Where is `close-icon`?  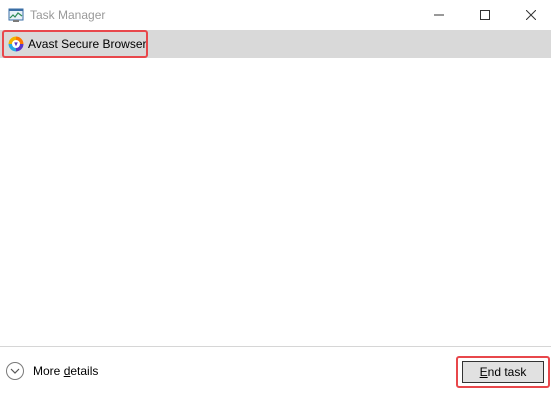 close-icon is located at coordinates (531, 15).